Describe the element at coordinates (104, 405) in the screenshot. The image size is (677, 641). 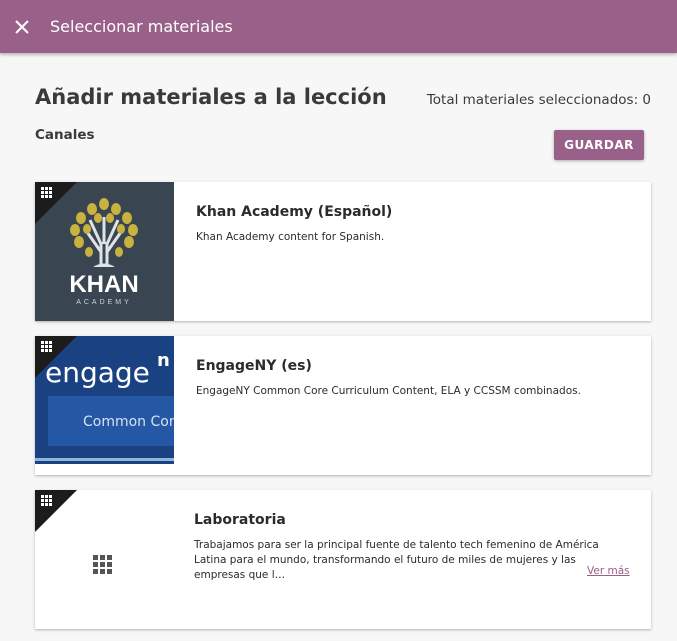
I see `channel-thumbnail: engage n Common Cor` at that location.